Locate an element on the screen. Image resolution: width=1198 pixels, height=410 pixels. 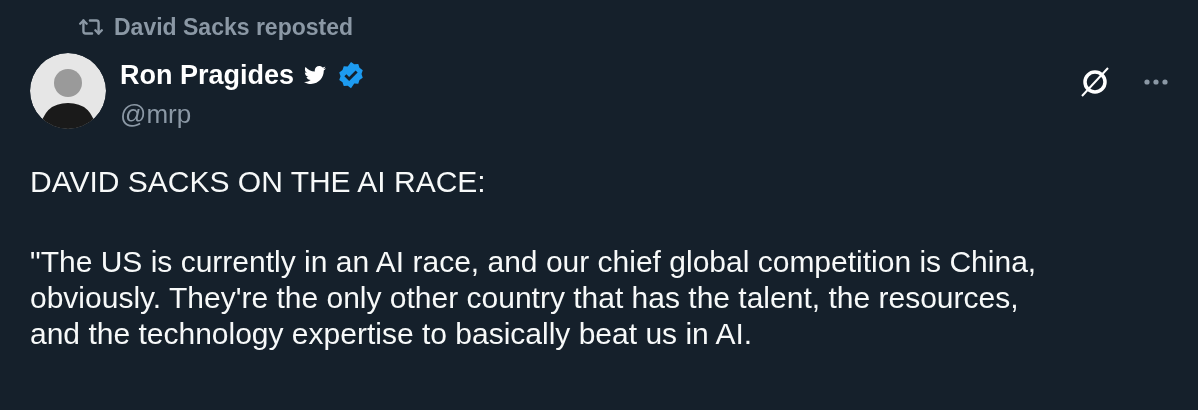
author-name: Ron Pragides is located at coordinates (207, 74).